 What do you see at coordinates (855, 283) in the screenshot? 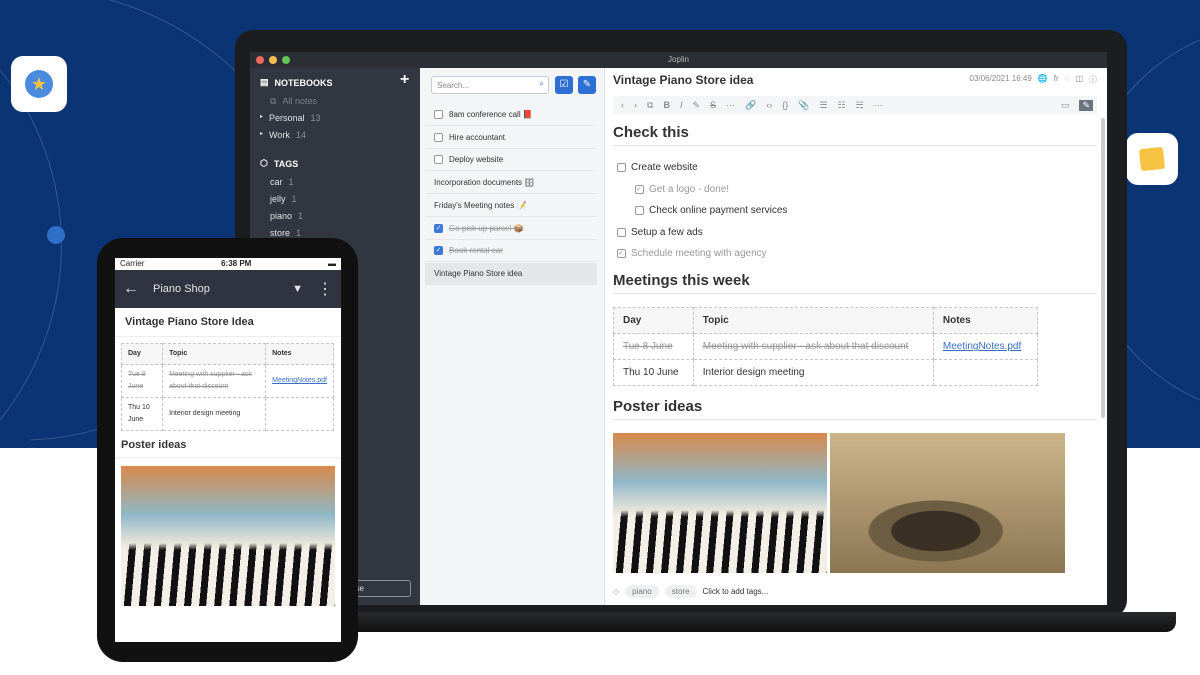
I see `heading-meetings: Meetings this week` at bounding box center [855, 283].